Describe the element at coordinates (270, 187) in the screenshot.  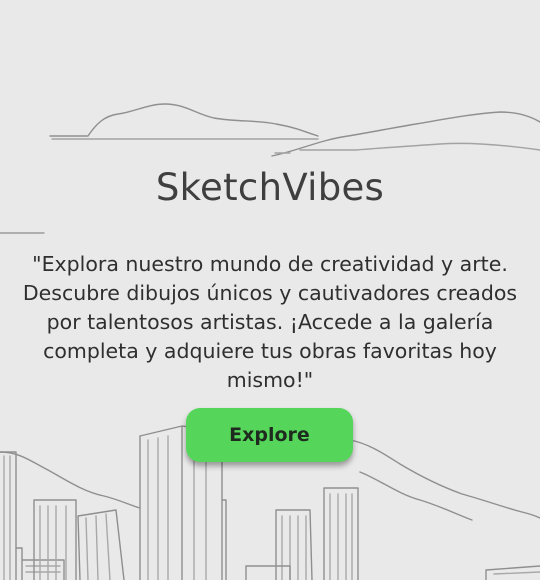
I see `site-title: SketchVibes` at that location.